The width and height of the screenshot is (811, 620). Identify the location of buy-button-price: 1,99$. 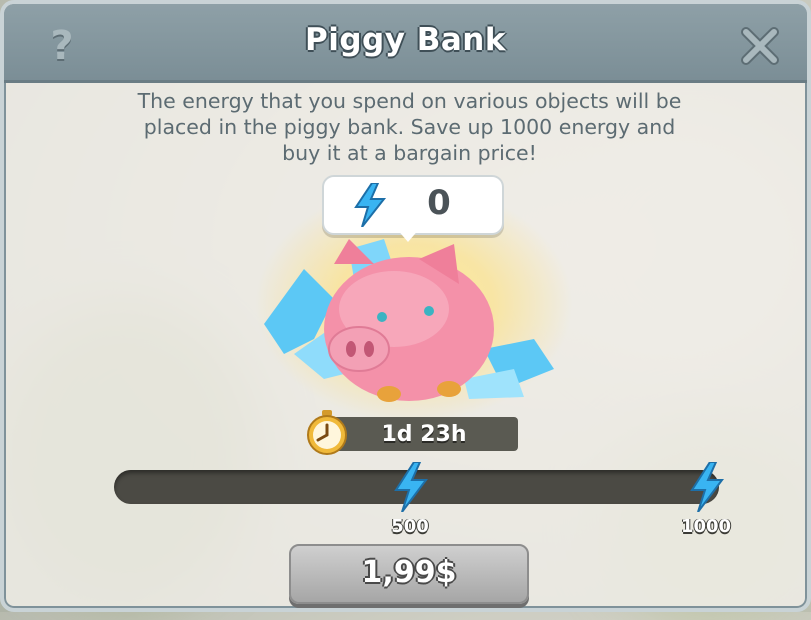
(409, 572).